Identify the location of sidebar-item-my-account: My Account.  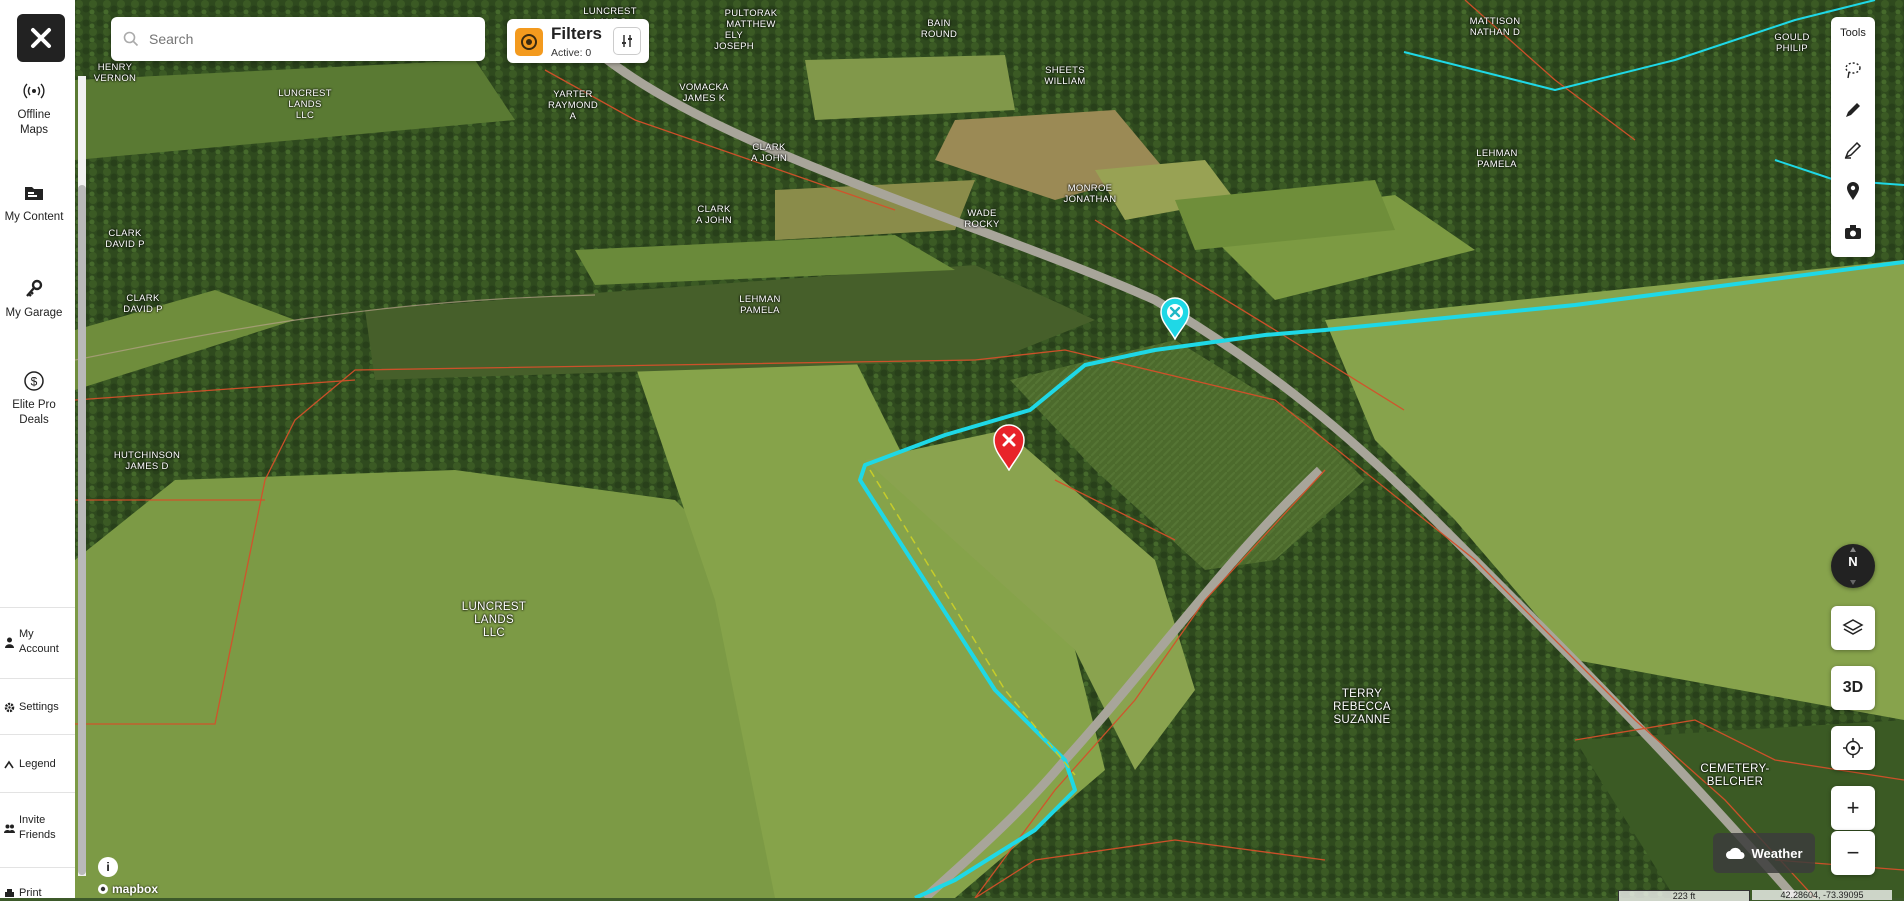
(37, 642).